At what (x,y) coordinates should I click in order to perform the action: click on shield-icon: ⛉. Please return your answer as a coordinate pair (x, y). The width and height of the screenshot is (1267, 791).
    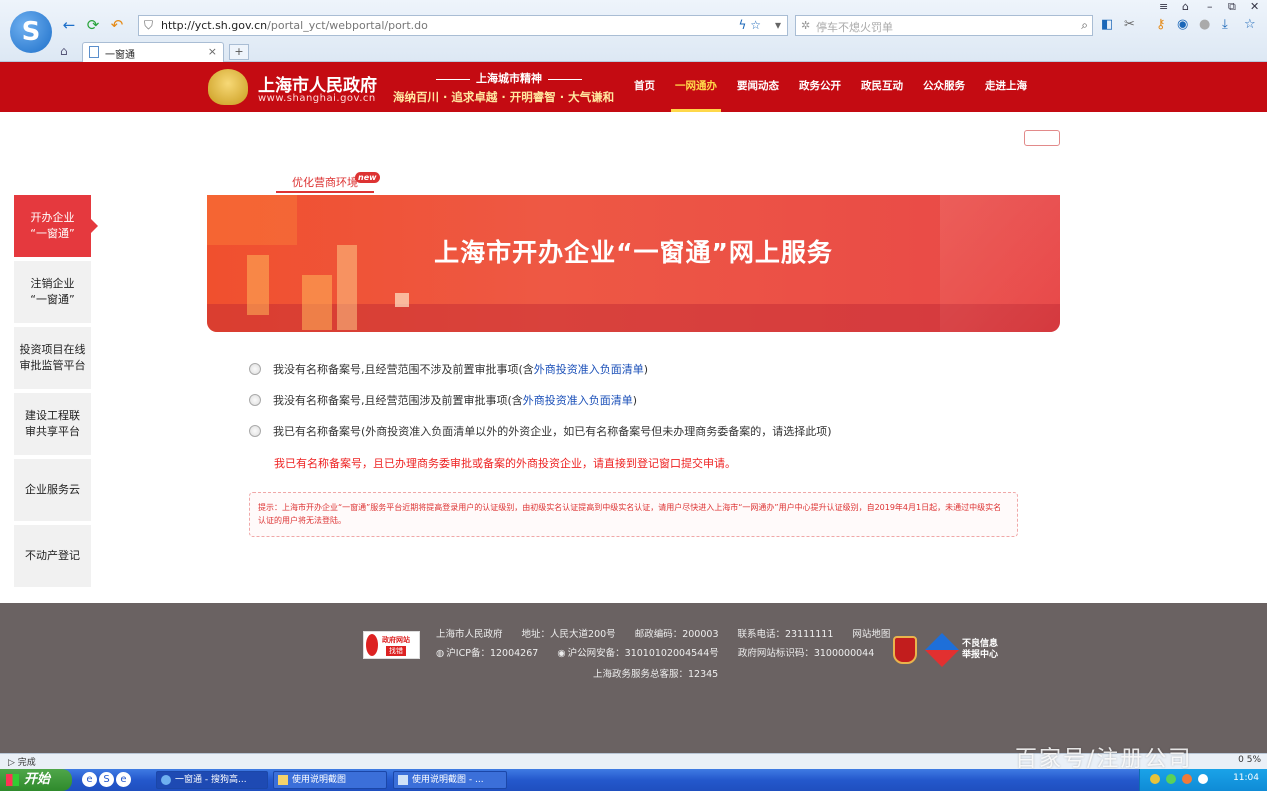
    Looking at the image, I should click on (149, 25).